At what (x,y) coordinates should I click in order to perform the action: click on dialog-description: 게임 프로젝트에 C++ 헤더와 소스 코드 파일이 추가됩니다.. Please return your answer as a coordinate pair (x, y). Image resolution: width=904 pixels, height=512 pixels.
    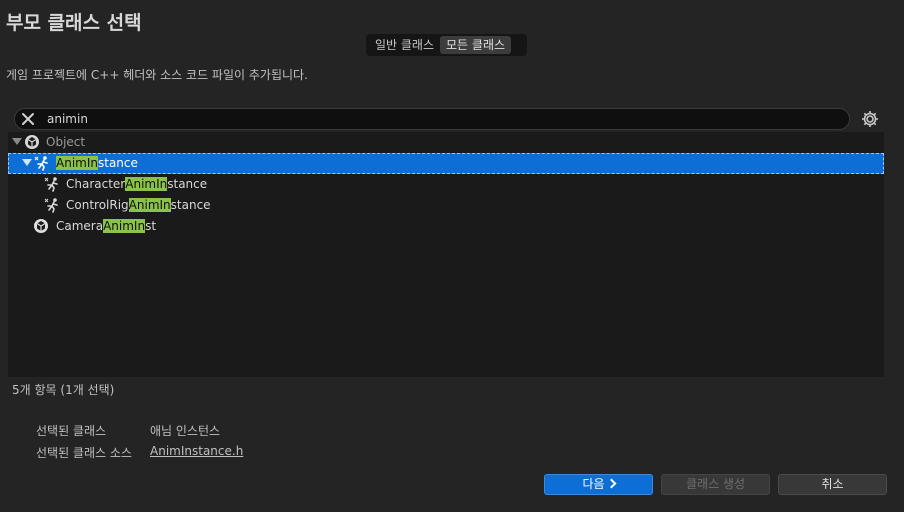
    Looking at the image, I should click on (157, 75).